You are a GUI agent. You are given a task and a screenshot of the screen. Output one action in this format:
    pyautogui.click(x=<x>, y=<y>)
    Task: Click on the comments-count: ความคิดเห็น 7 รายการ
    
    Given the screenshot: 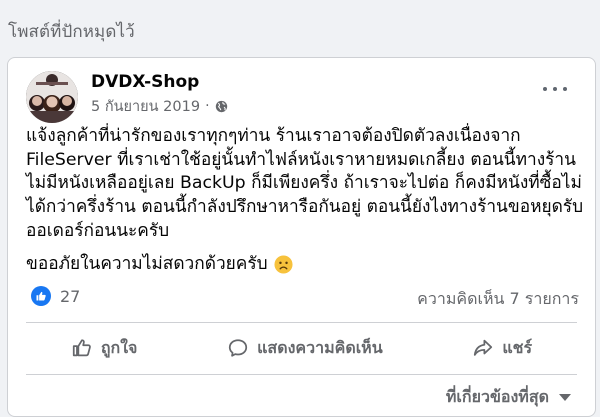 What is the action you would take?
    pyautogui.click(x=498, y=299)
    